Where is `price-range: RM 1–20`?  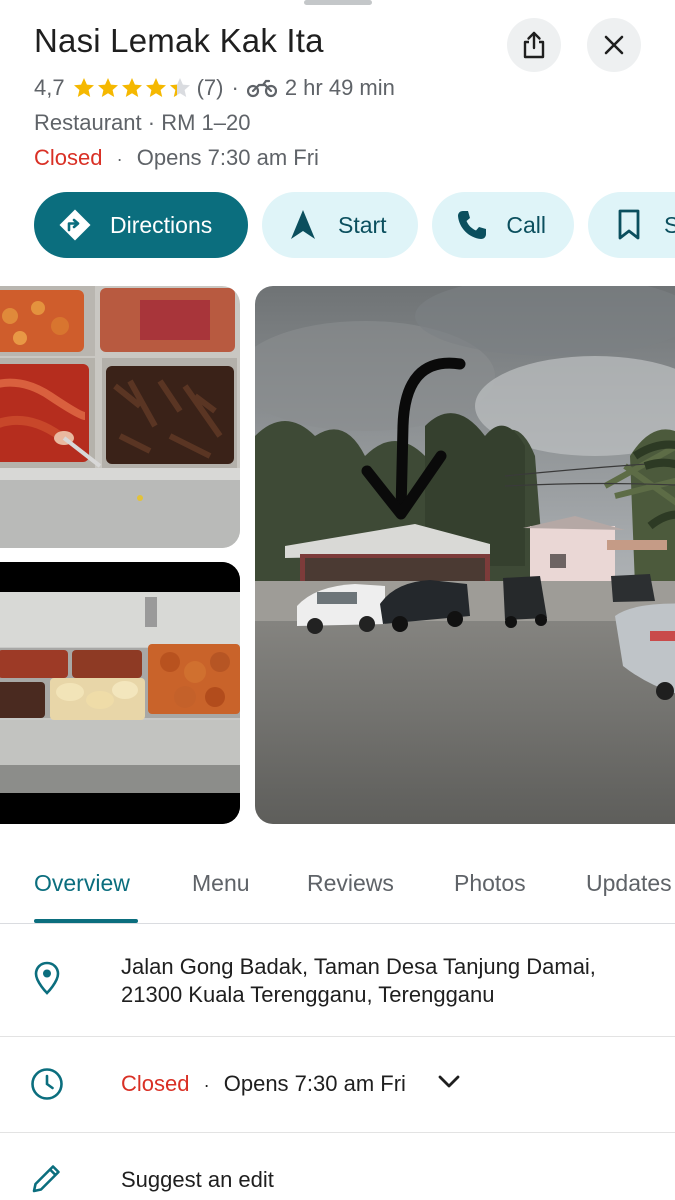 price-range: RM 1–20 is located at coordinates (206, 122).